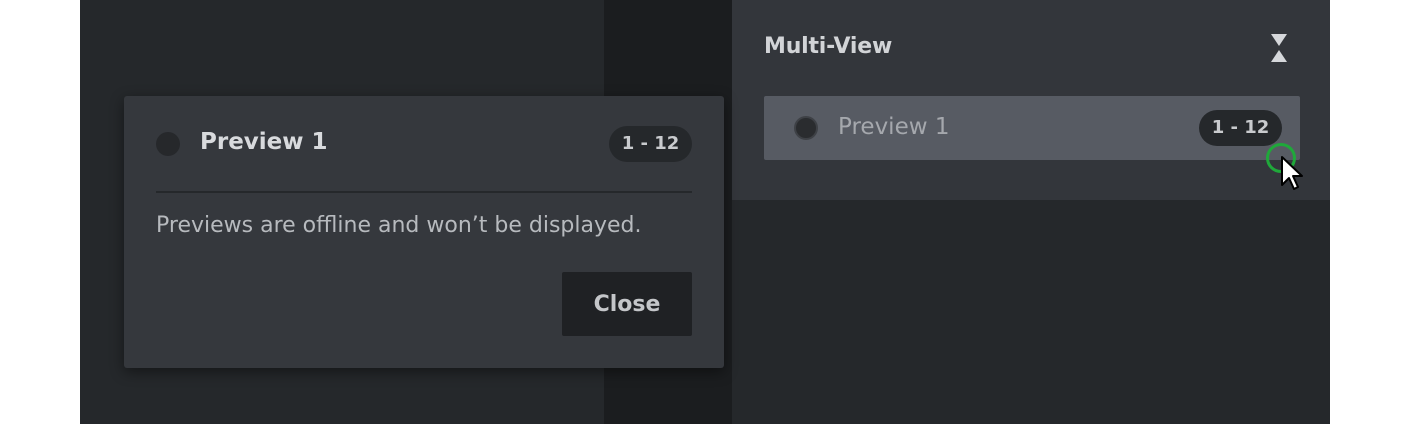 This screenshot has width=1410, height=424. Describe the element at coordinates (894, 127) in the screenshot. I see `multiview-item-label: Preview 1` at that location.